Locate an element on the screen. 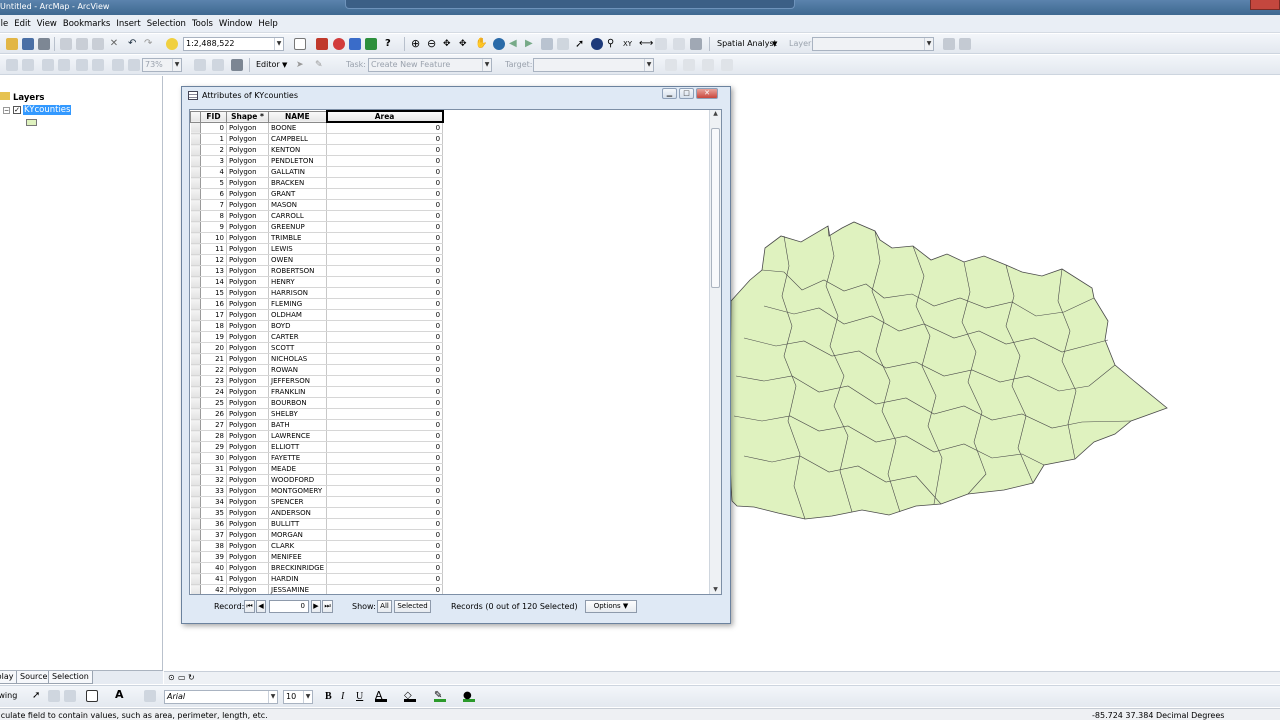 The image size is (1280, 720). full-extent-icon is located at coordinates (499, 44).